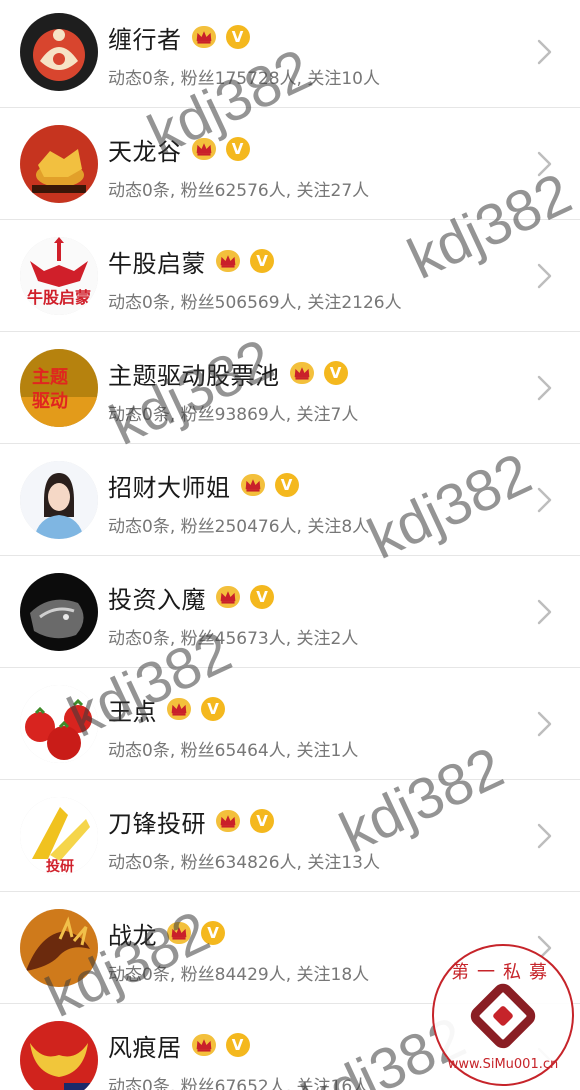  What do you see at coordinates (145, 39) in the screenshot?
I see `user-name: 缠行者` at bounding box center [145, 39].